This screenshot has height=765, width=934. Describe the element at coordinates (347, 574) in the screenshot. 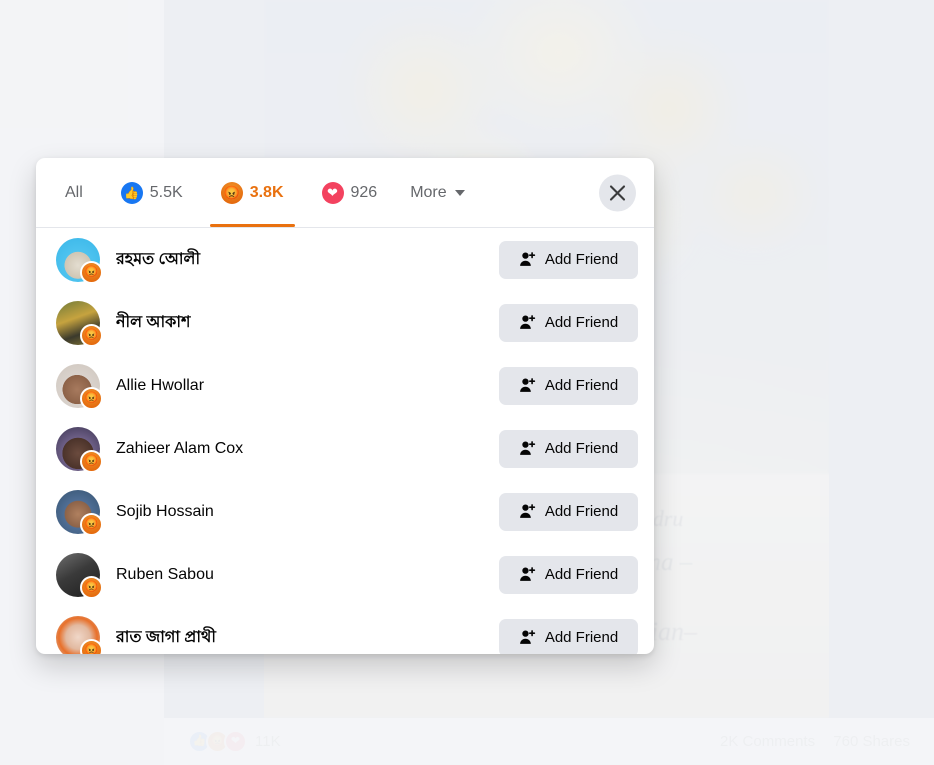

I see `table-row: 😡 Ruben Sabou Add Friend` at that location.